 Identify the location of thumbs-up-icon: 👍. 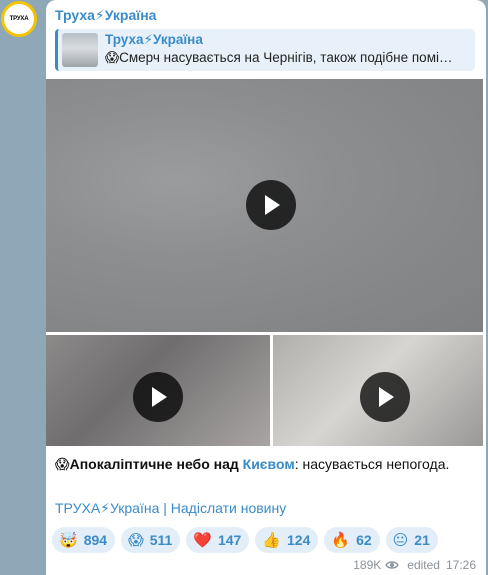
(272, 540).